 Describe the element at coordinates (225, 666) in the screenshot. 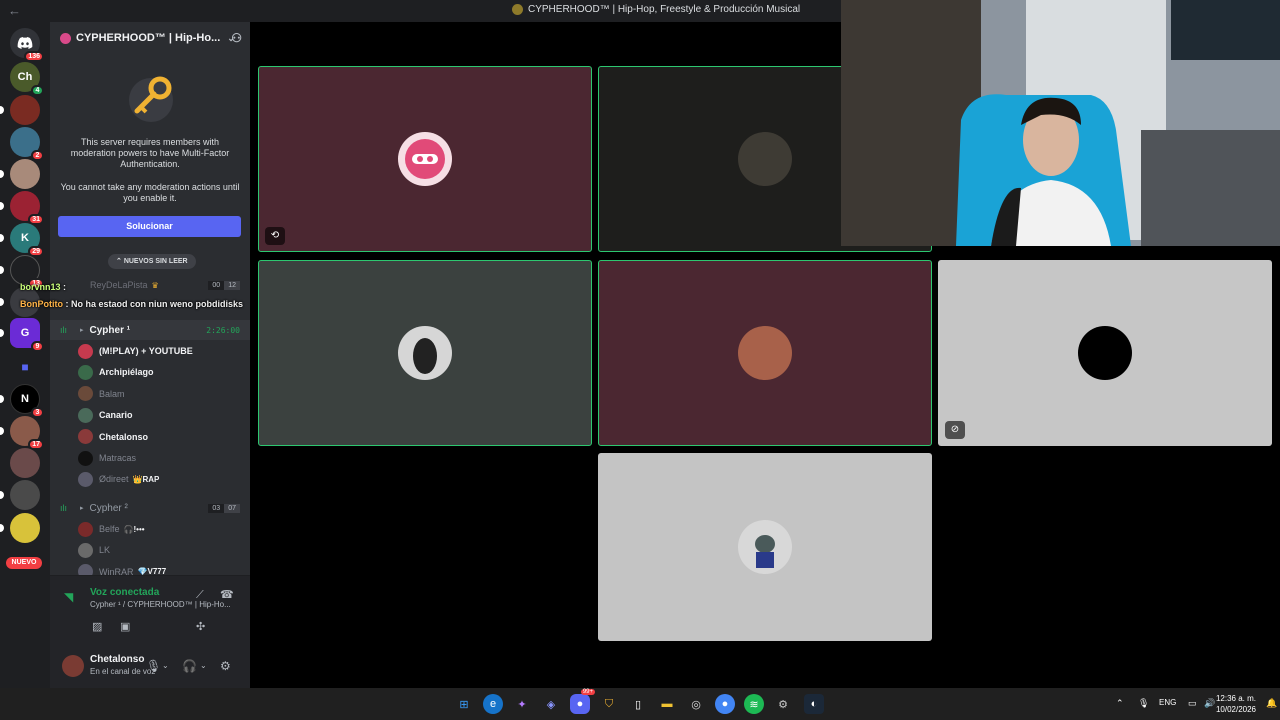

I see `gear-icon: ⚙` at that location.